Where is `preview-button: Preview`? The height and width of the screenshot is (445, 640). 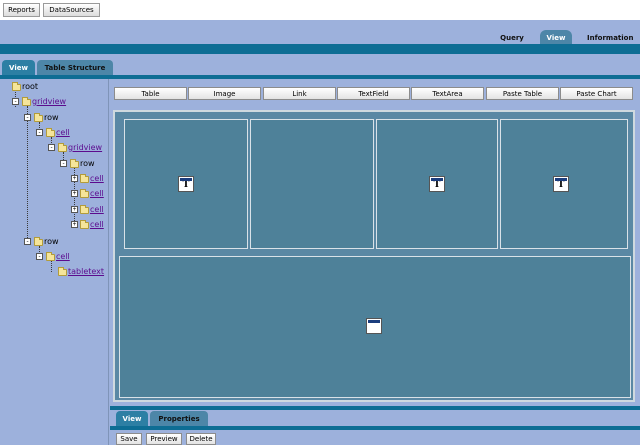 preview-button: Preview is located at coordinates (164, 439).